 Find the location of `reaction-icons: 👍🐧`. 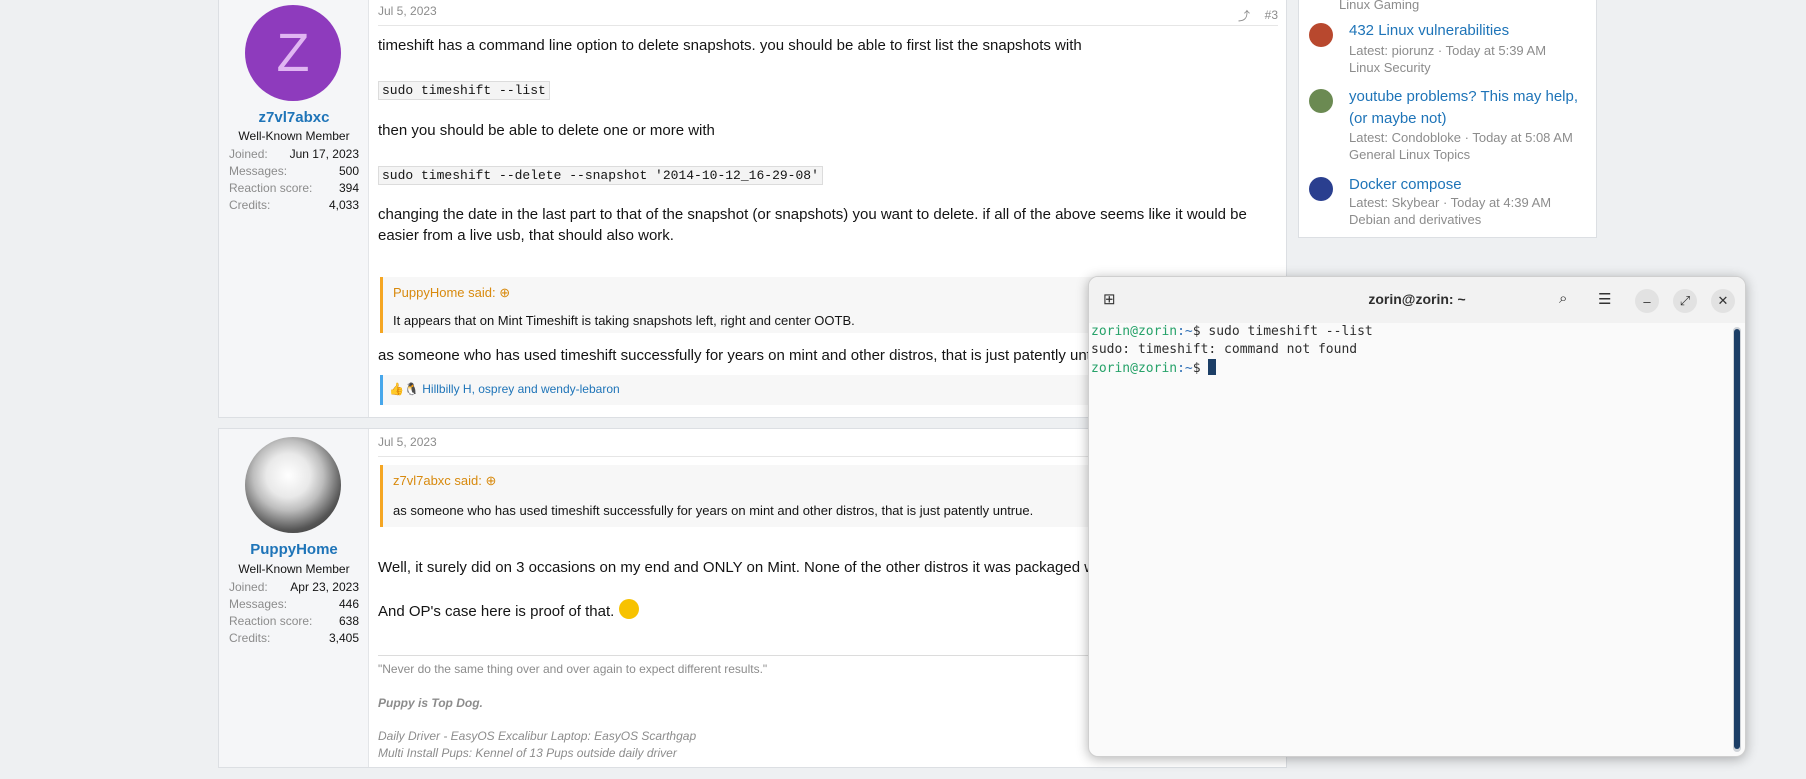

reaction-icons: 👍🐧 is located at coordinates (404, 389).